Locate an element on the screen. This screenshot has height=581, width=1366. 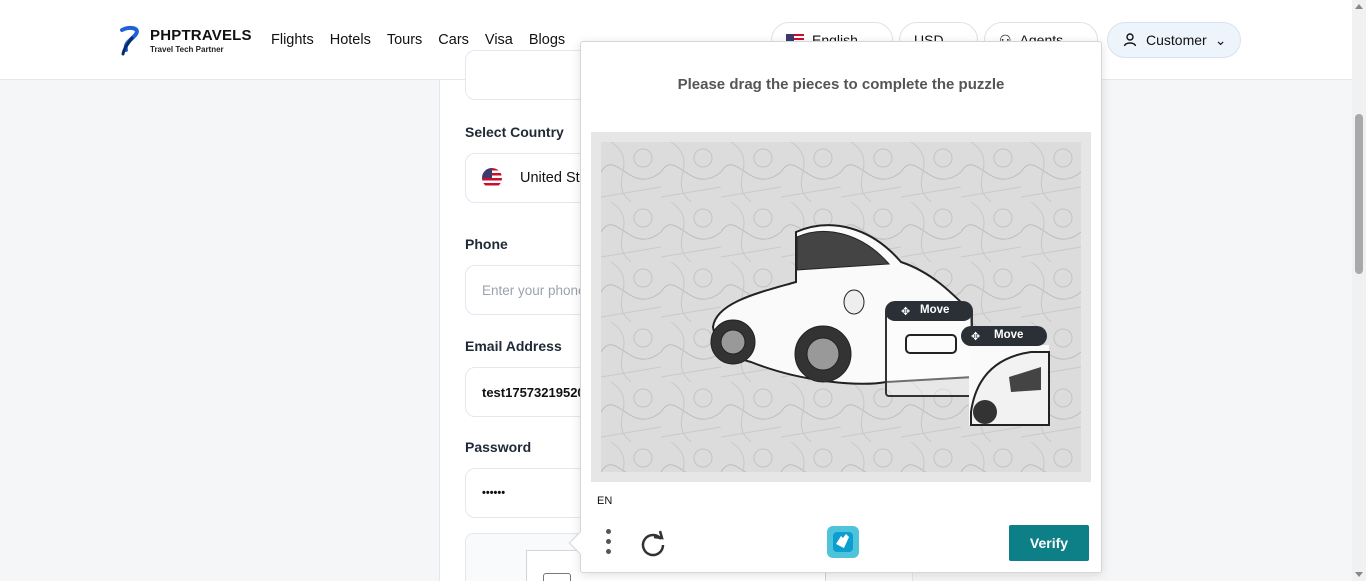
main-nav: Flights Hotels Tours Cars Visa Blogs is located at coordinates (418, 40).